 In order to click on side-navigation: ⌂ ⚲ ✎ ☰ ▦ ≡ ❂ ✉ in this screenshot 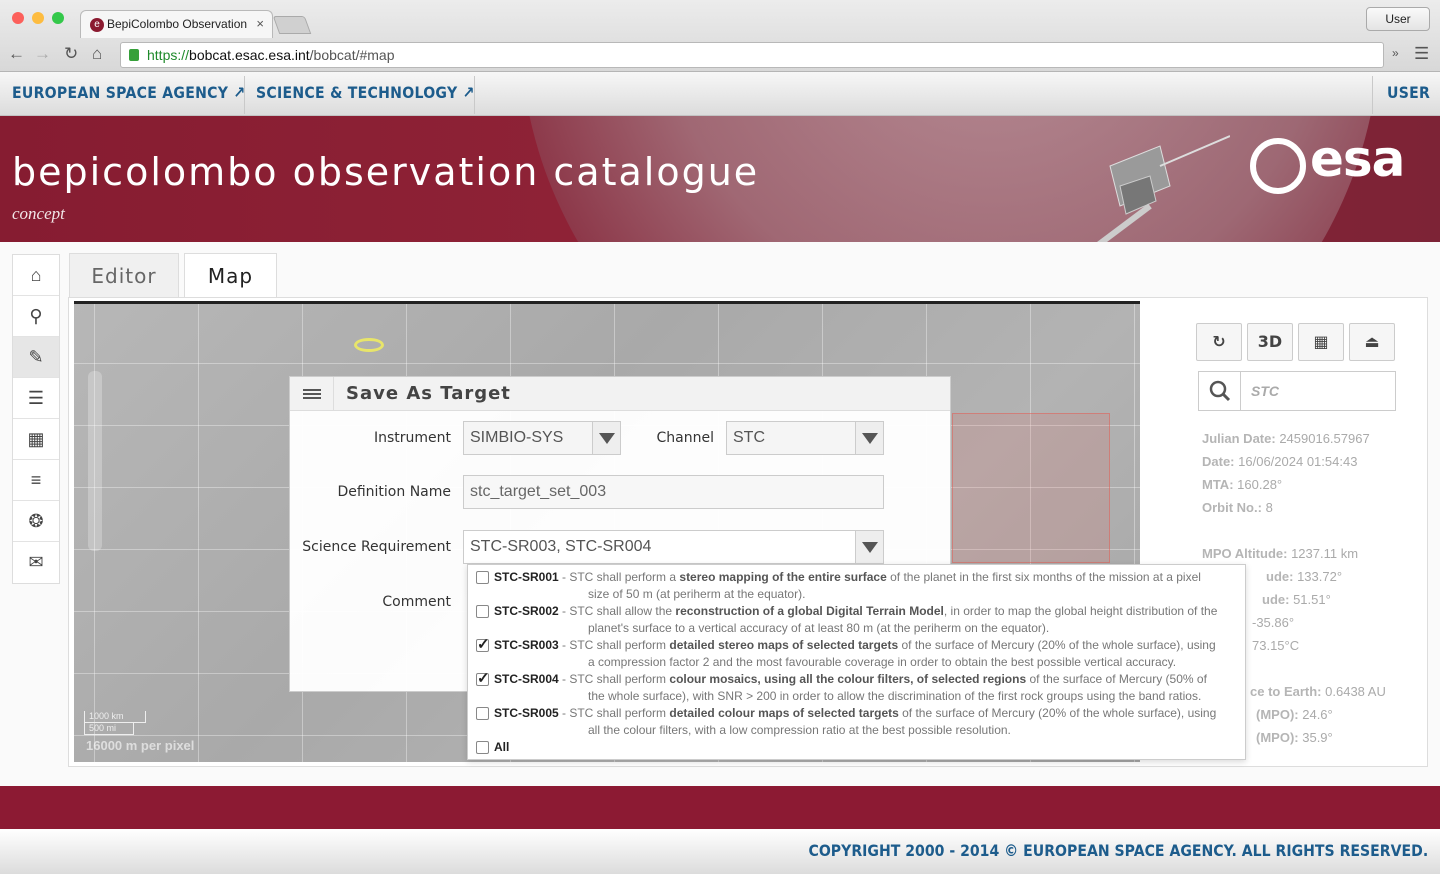, I will do `click(36, 419)`.